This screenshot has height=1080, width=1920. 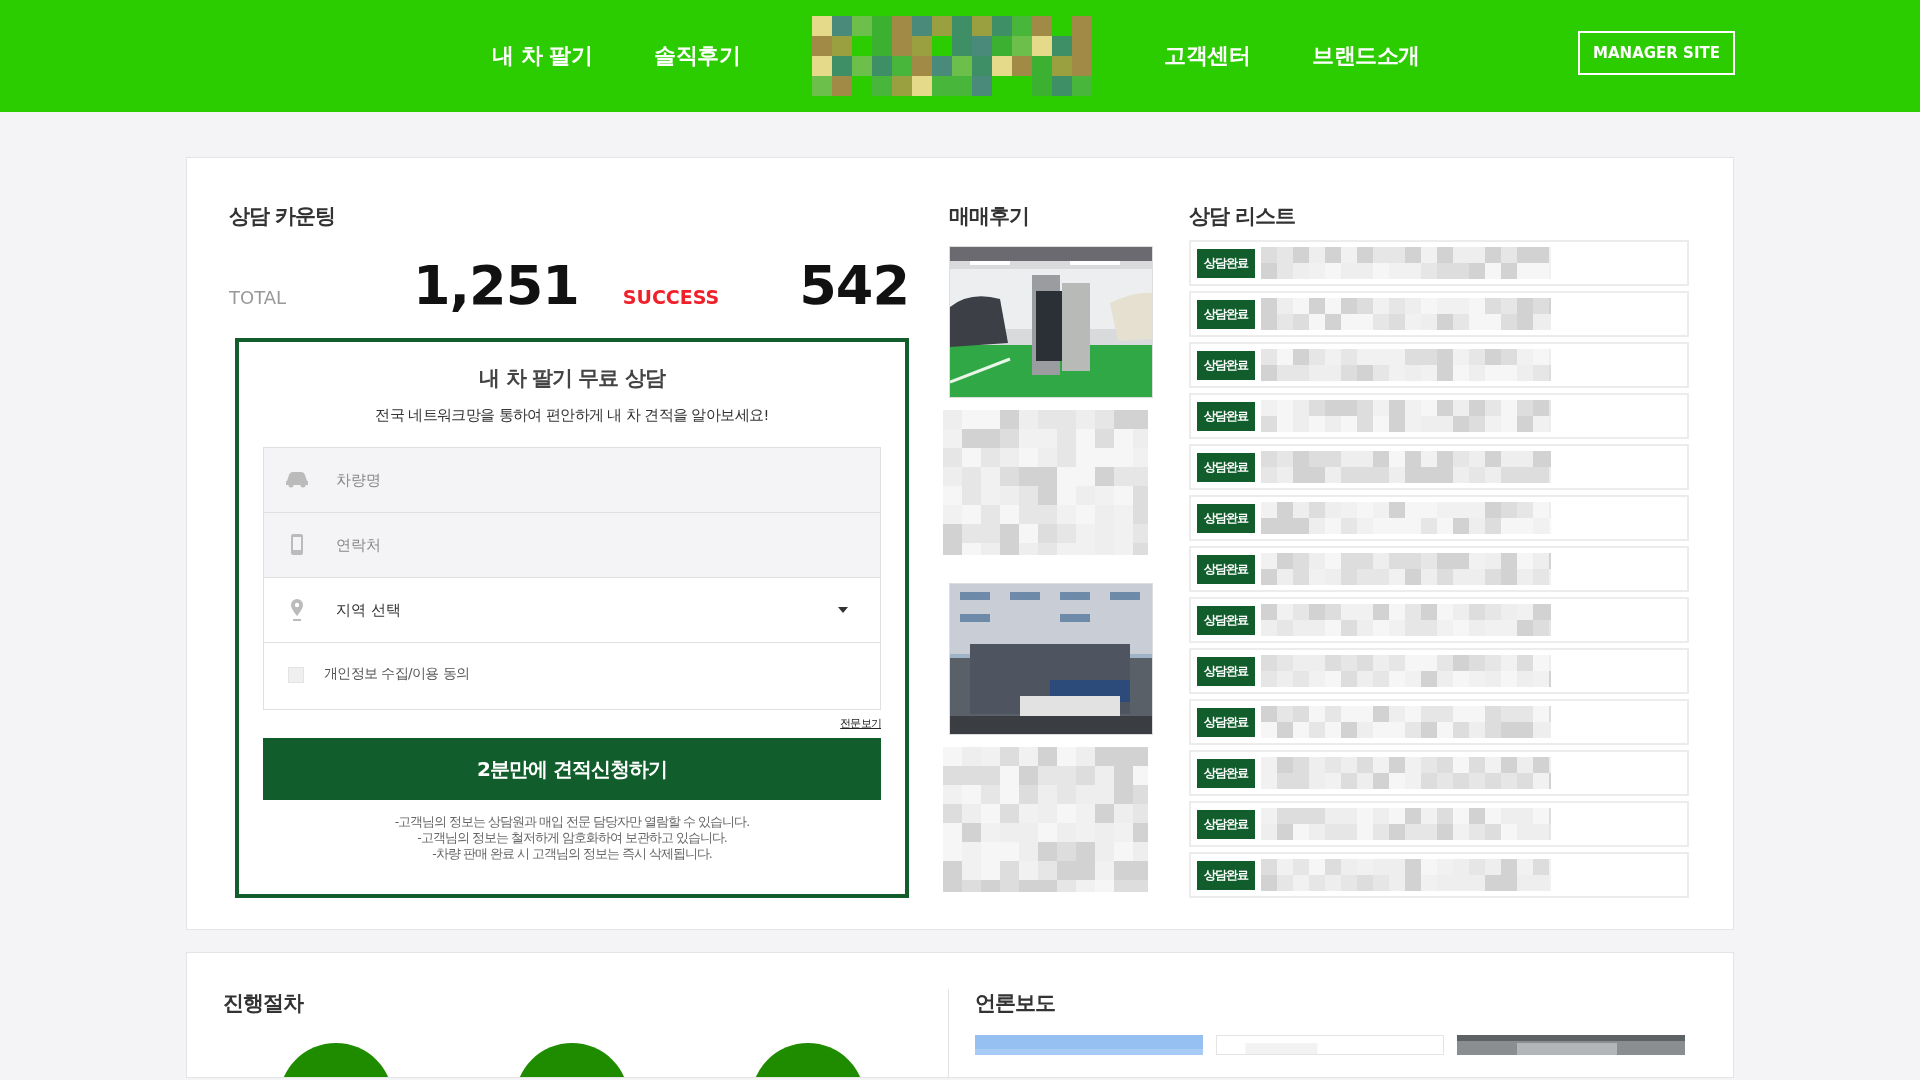 I want to click on success-count: 542, so click(x=854, y=285).